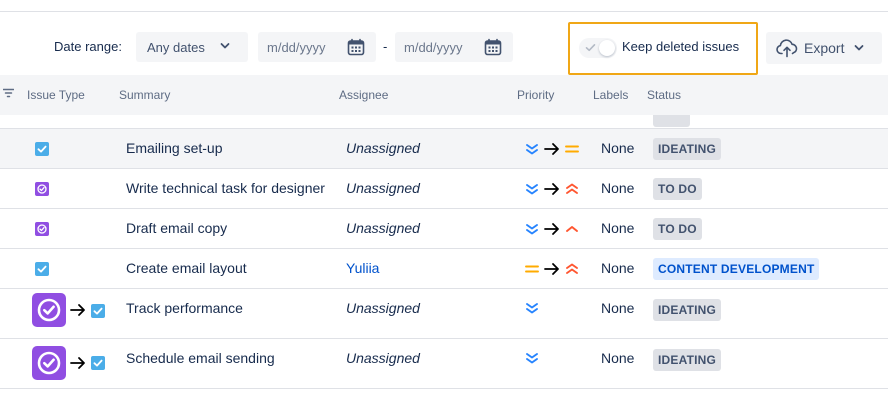 Image resolution: width=888 pixels, height=397 pixels. I want to click on date-range-select: Any dates, so click(192, 47).